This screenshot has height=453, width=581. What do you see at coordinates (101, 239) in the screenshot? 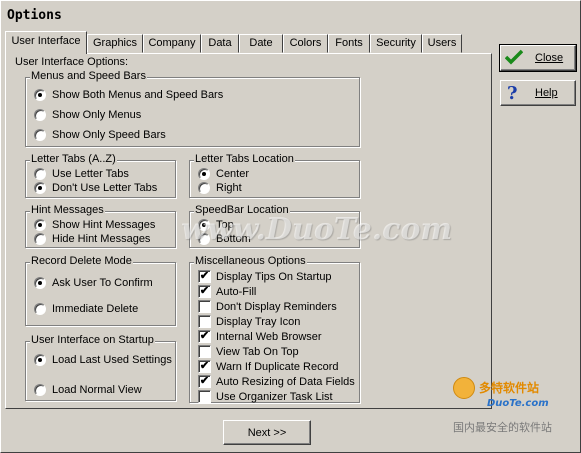
I see `radio-label: Hide Hint Messages` at bounding box center [101, 239].